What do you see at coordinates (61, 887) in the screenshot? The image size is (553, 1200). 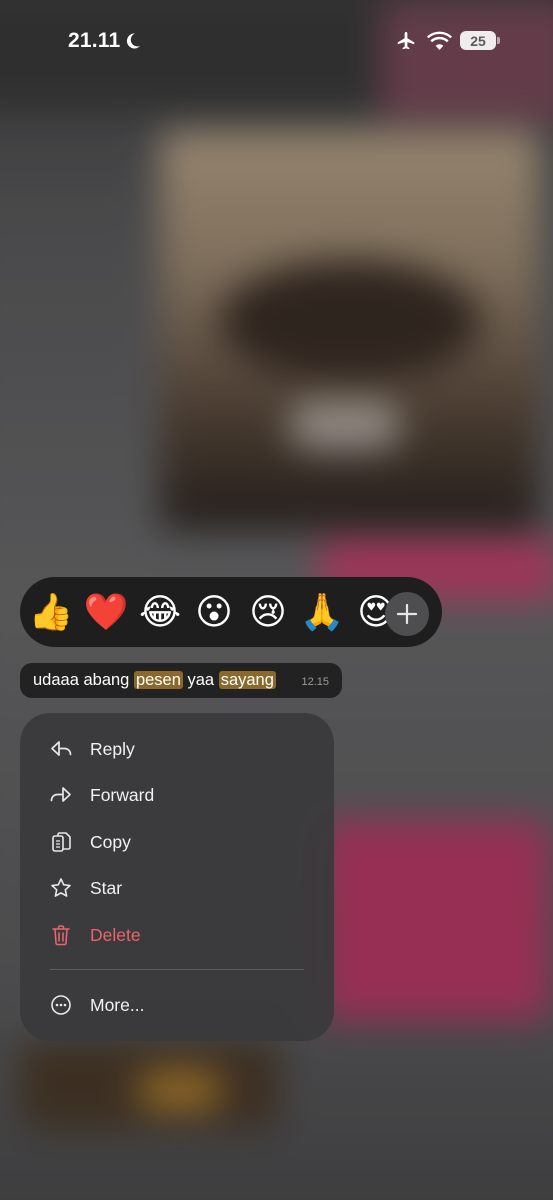 I see `star-icon` at bounding box center [61, 887].